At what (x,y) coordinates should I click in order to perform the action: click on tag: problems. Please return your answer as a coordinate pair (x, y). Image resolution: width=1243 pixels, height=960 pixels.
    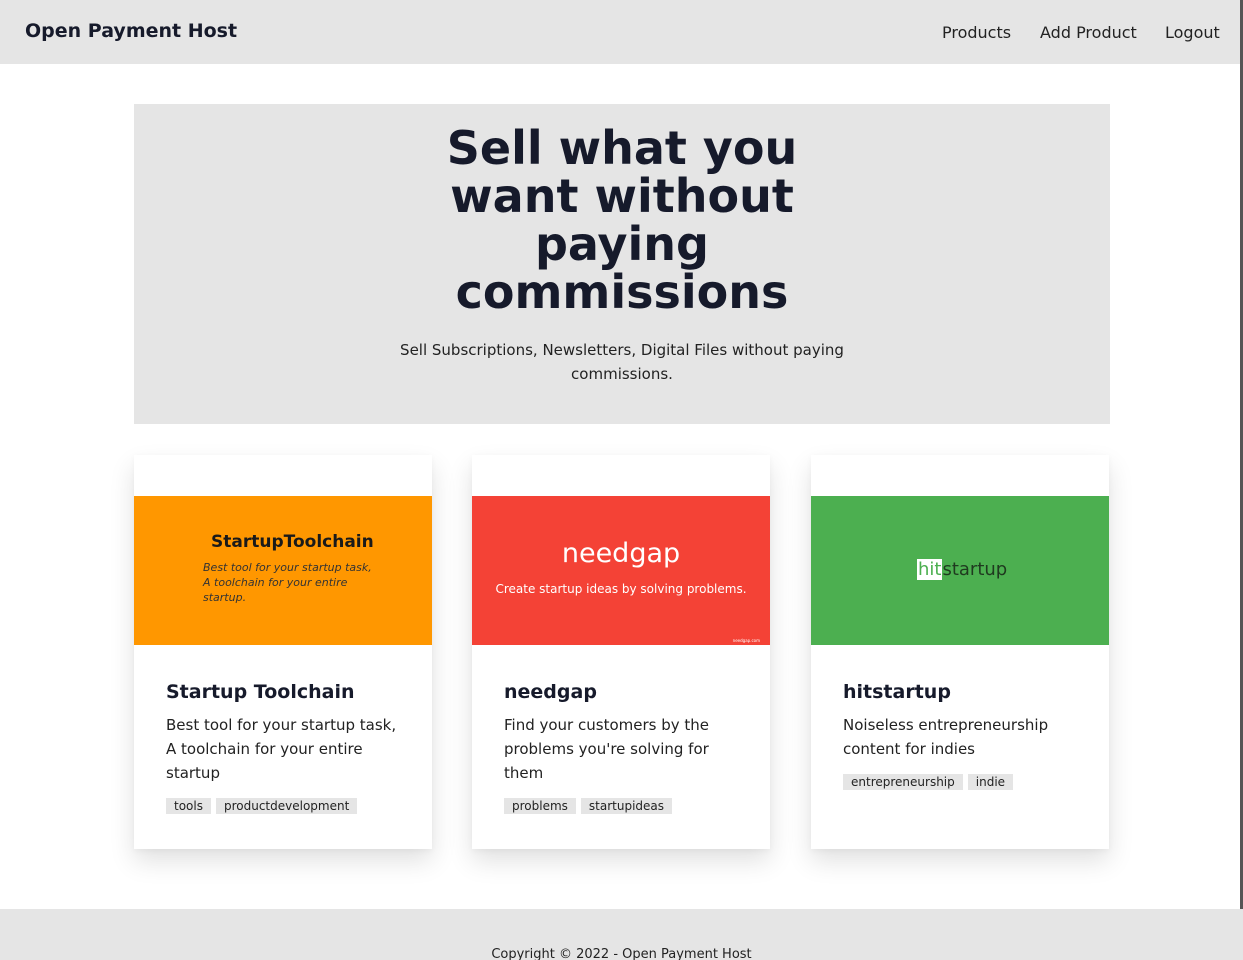
    Looking at the image, I should click on (540, 806).